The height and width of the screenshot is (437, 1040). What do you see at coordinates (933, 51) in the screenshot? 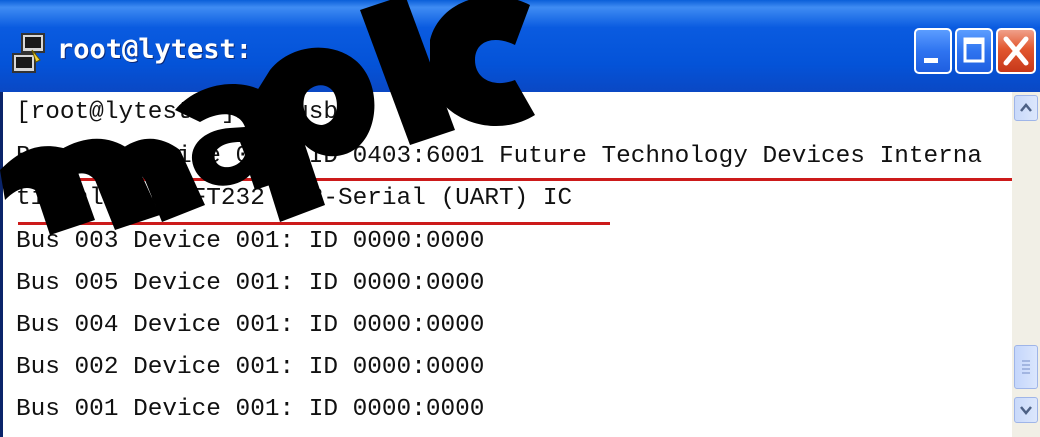
I see `minimize-button` at bounding box center [933, 51].